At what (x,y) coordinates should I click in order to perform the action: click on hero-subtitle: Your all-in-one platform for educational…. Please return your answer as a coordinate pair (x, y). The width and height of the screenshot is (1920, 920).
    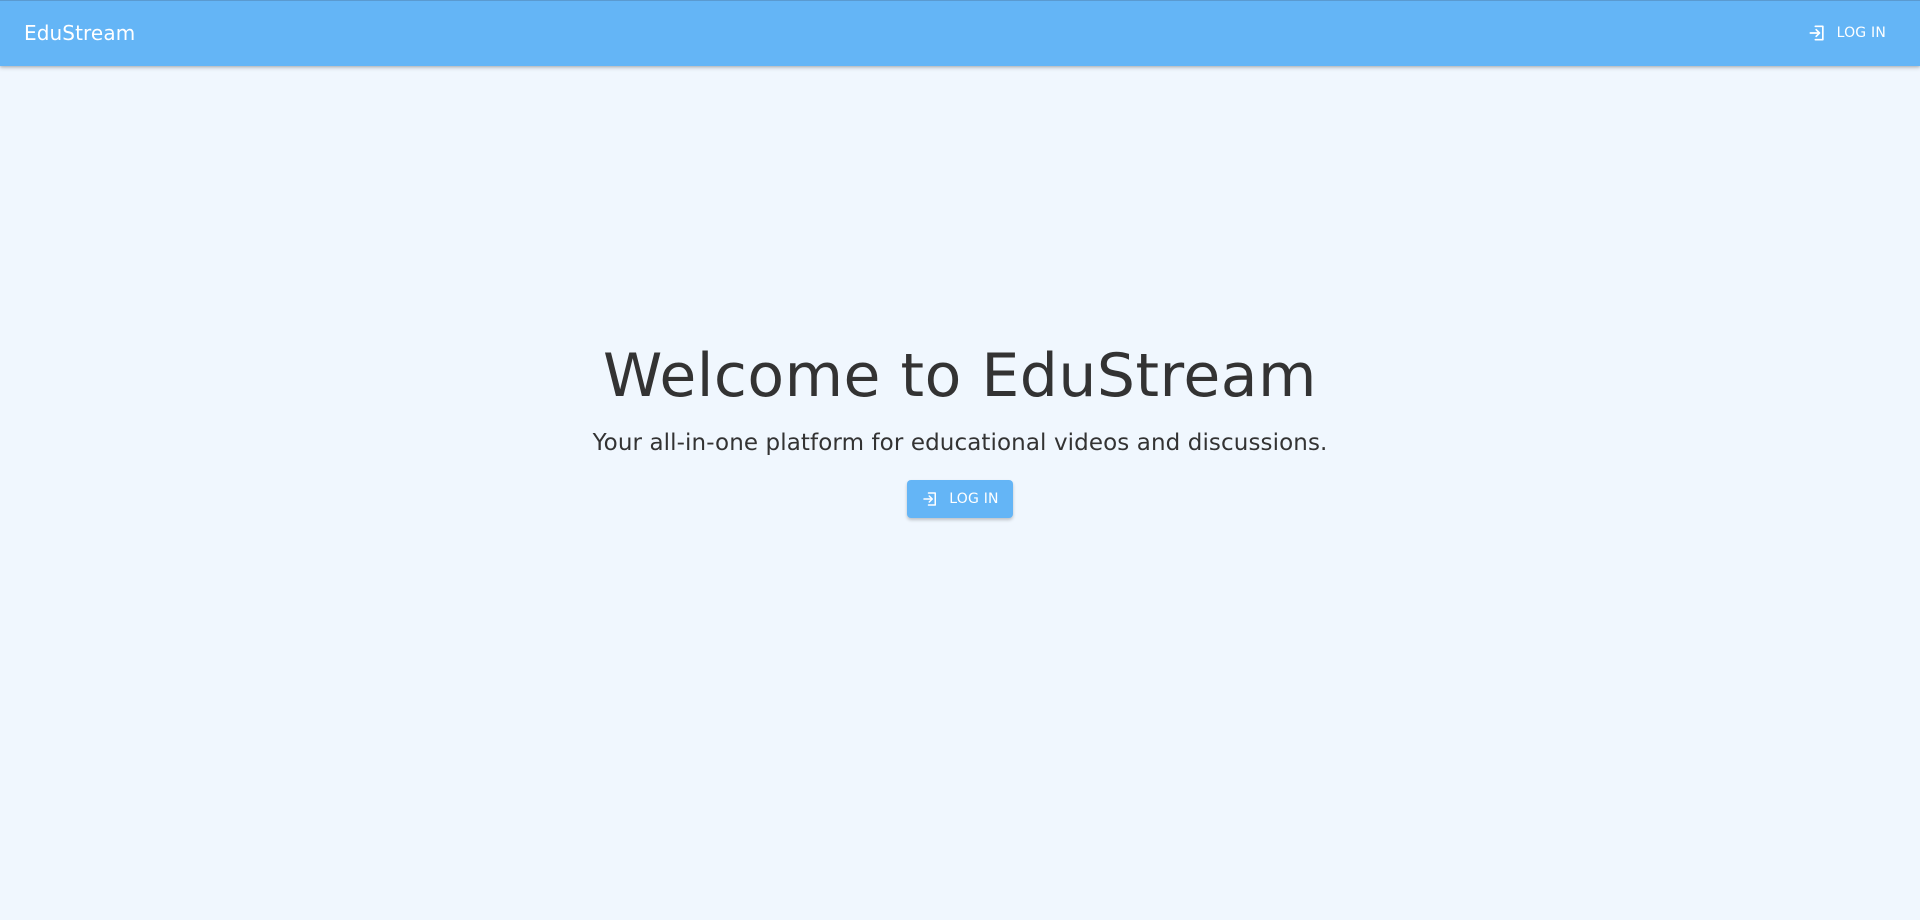
    Looking at the image, I should click on (960, 443).